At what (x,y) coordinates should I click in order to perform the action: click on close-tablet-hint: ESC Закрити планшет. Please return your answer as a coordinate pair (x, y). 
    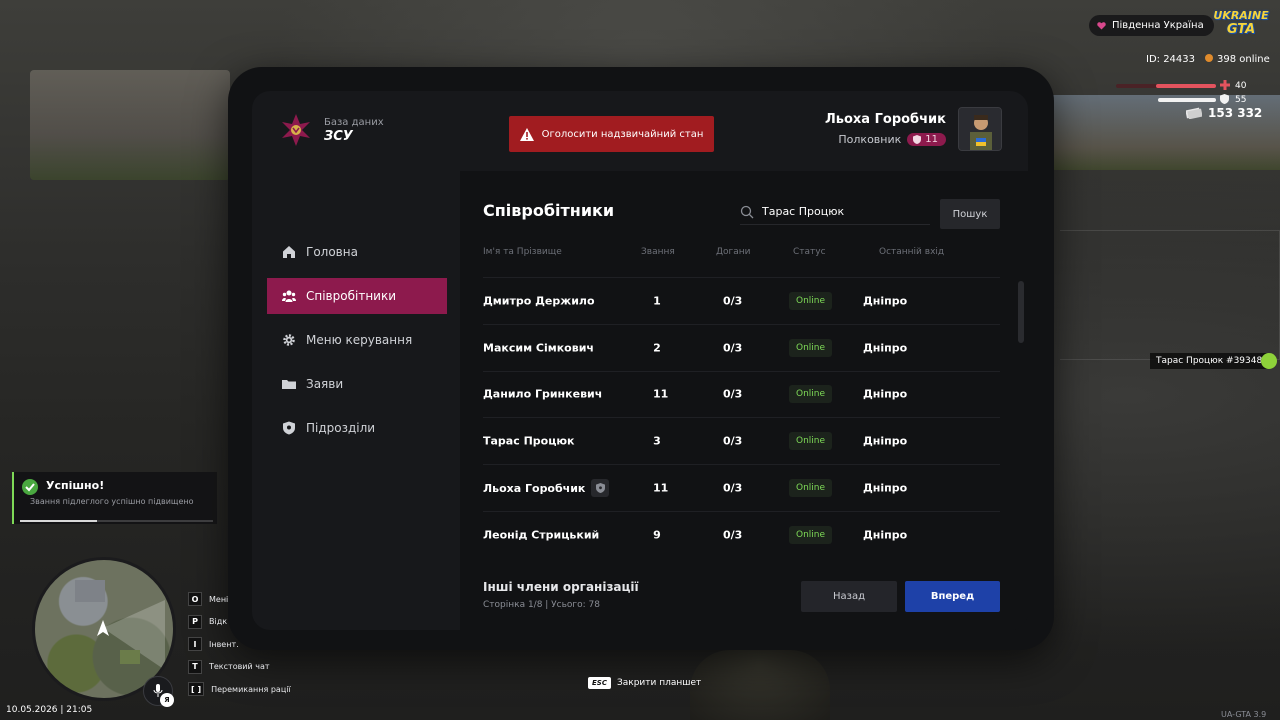
    Looking at the image, I should click on (644, 683).